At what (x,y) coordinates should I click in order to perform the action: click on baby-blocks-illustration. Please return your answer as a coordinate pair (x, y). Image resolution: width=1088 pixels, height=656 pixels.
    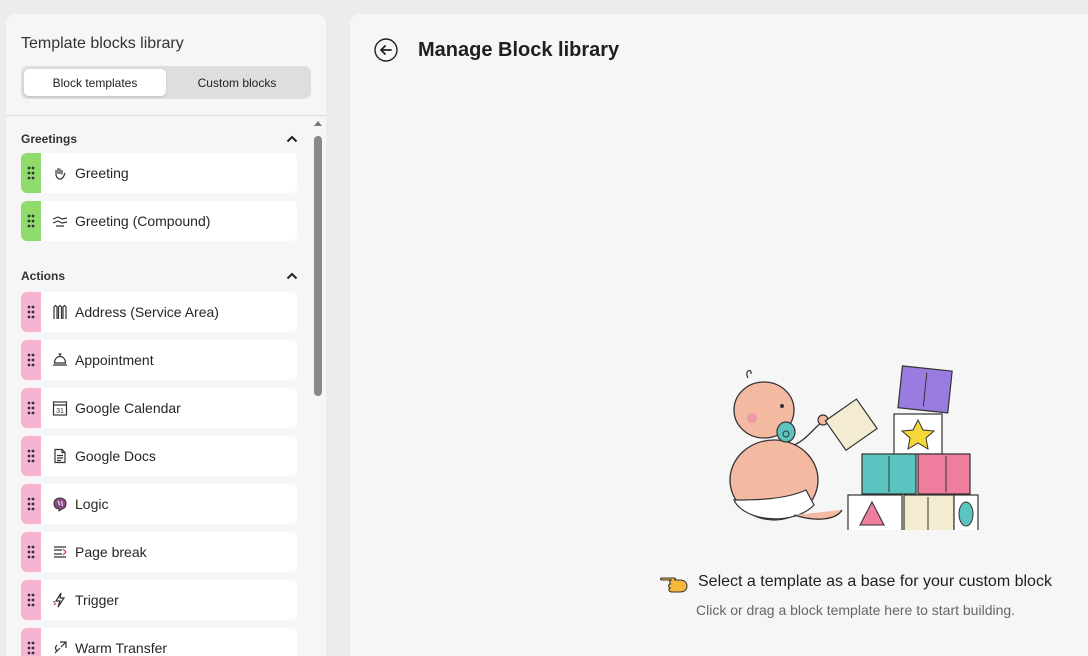
    Looking at the image, I should click on (859, 442).